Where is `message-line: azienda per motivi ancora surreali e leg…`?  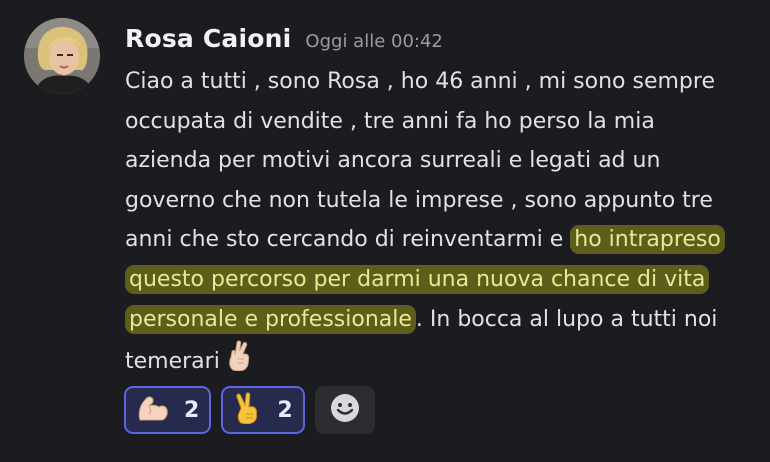
message-line: azienda per motivi ancora surreali e leg… is located at coordinates (442, 161).